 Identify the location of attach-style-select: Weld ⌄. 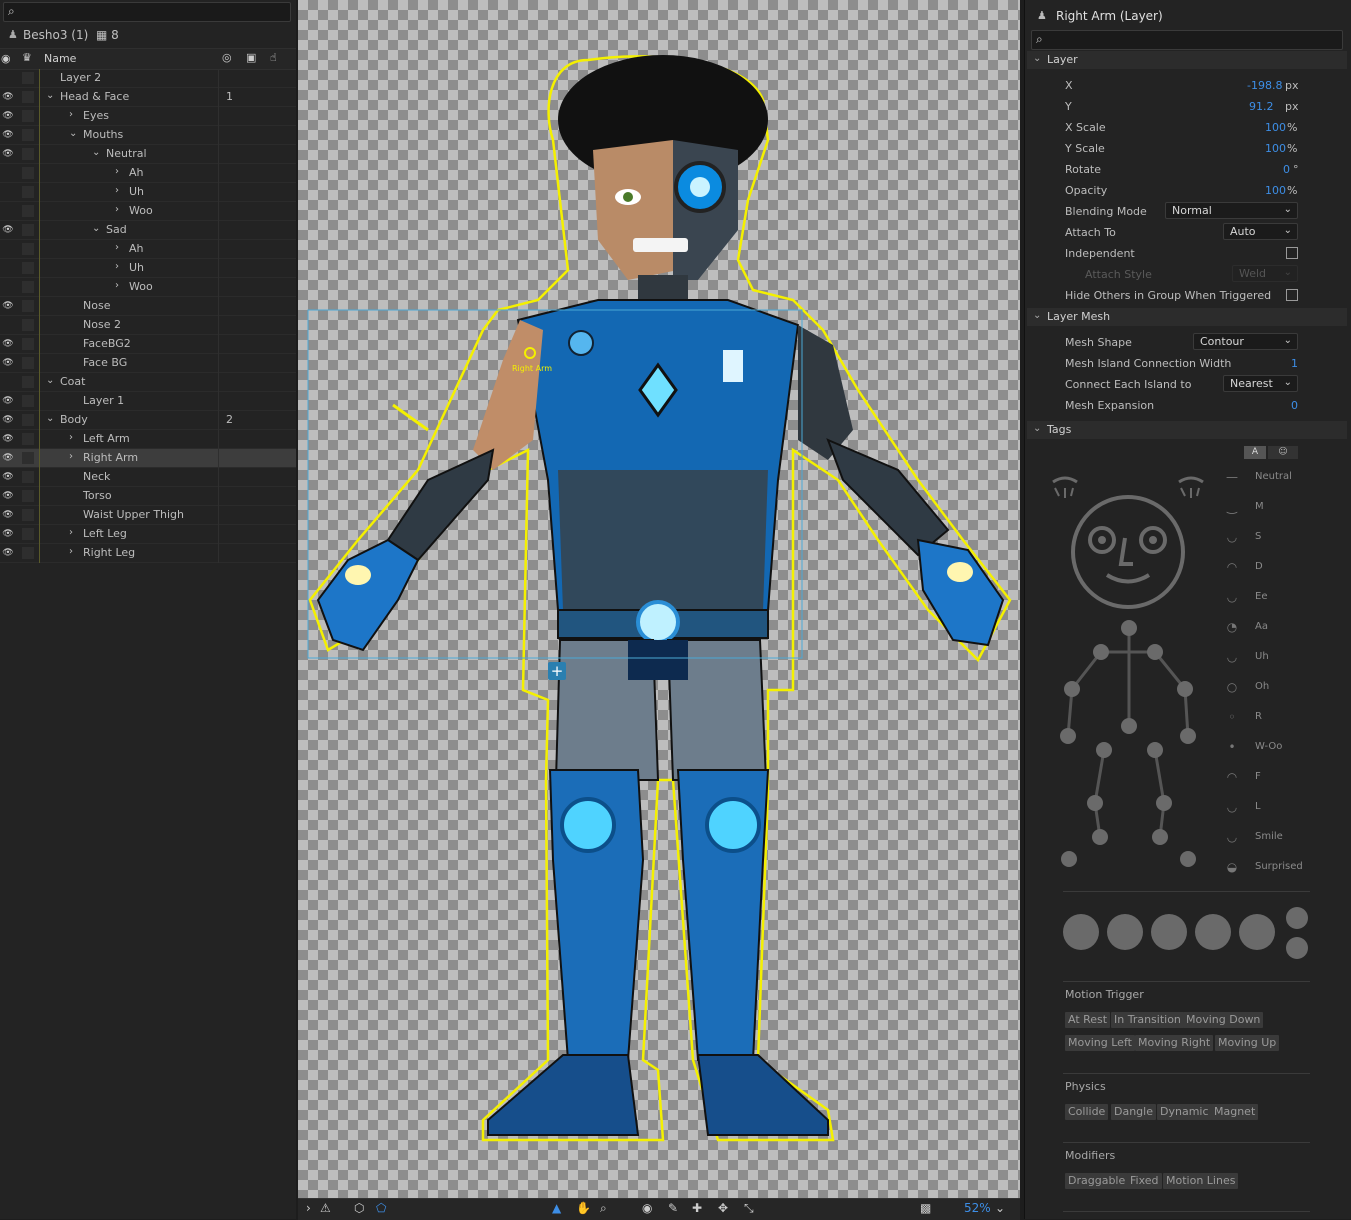
(1265, 273).